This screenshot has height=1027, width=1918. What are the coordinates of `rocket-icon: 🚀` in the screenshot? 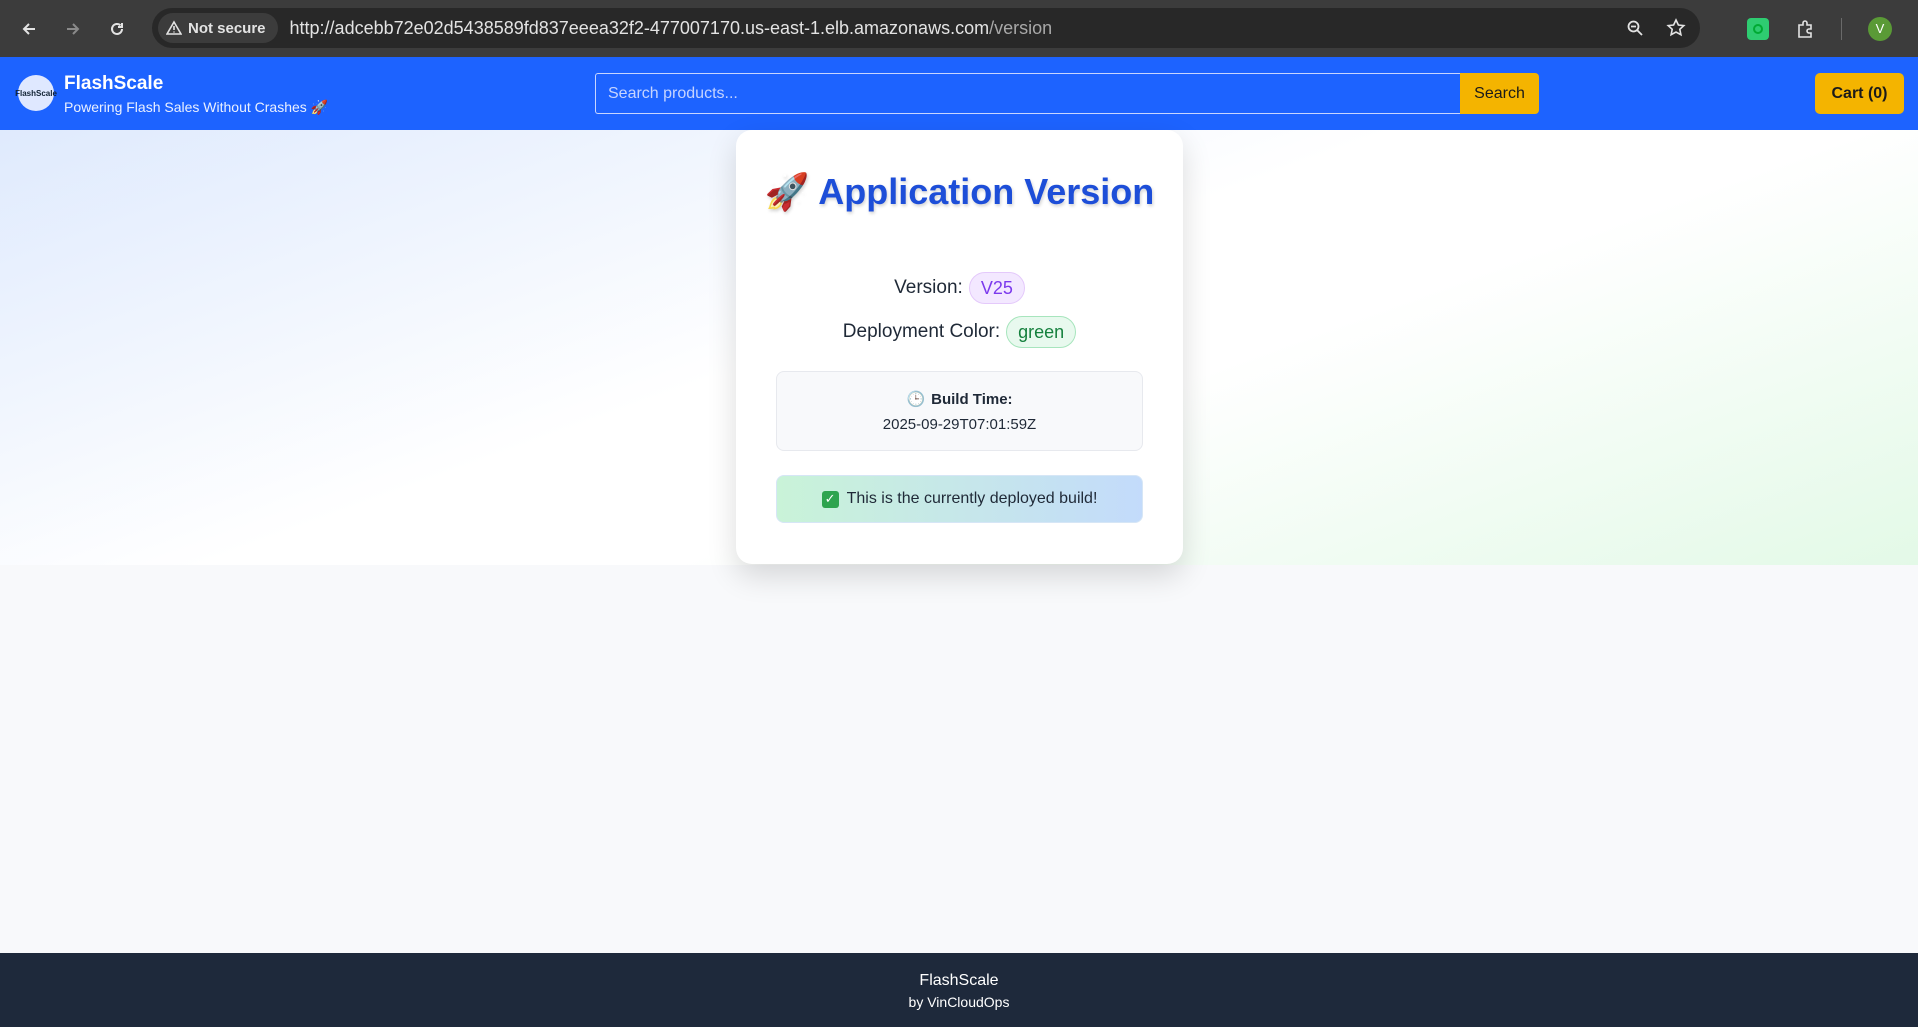 It's located at (787, 191).